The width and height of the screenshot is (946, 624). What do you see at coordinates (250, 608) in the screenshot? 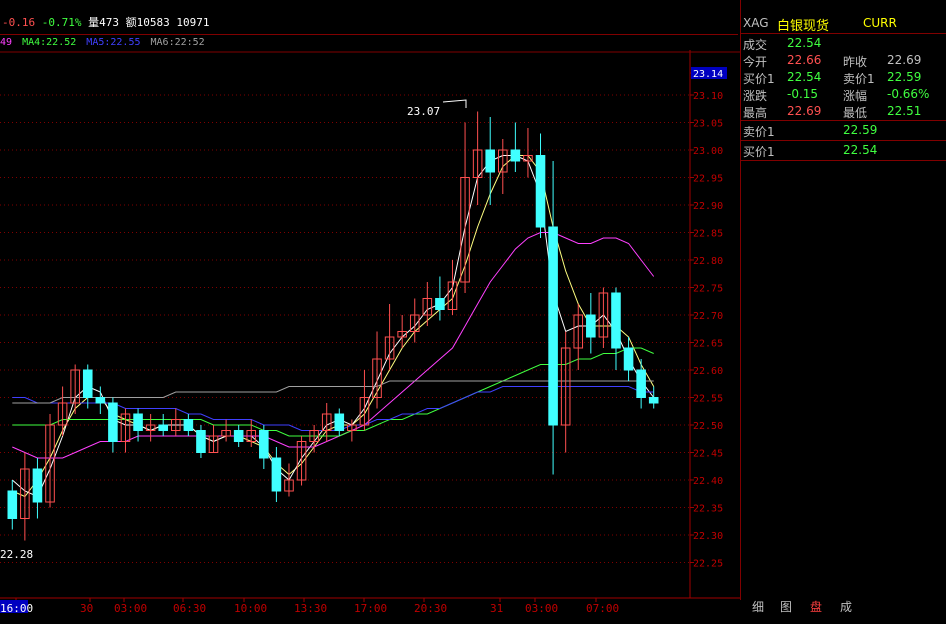
I see `x-tick-label: 10:00` at bounding box center [250, 608].